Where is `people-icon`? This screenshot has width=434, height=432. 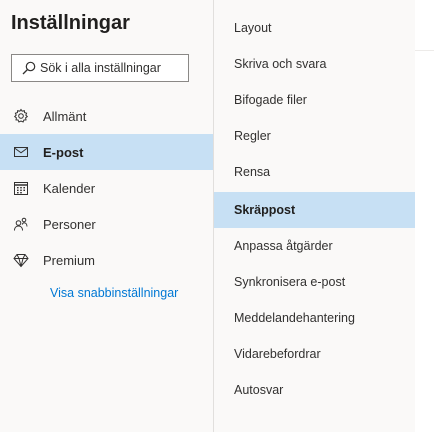
people-icon is located at coordinates (21, 224).